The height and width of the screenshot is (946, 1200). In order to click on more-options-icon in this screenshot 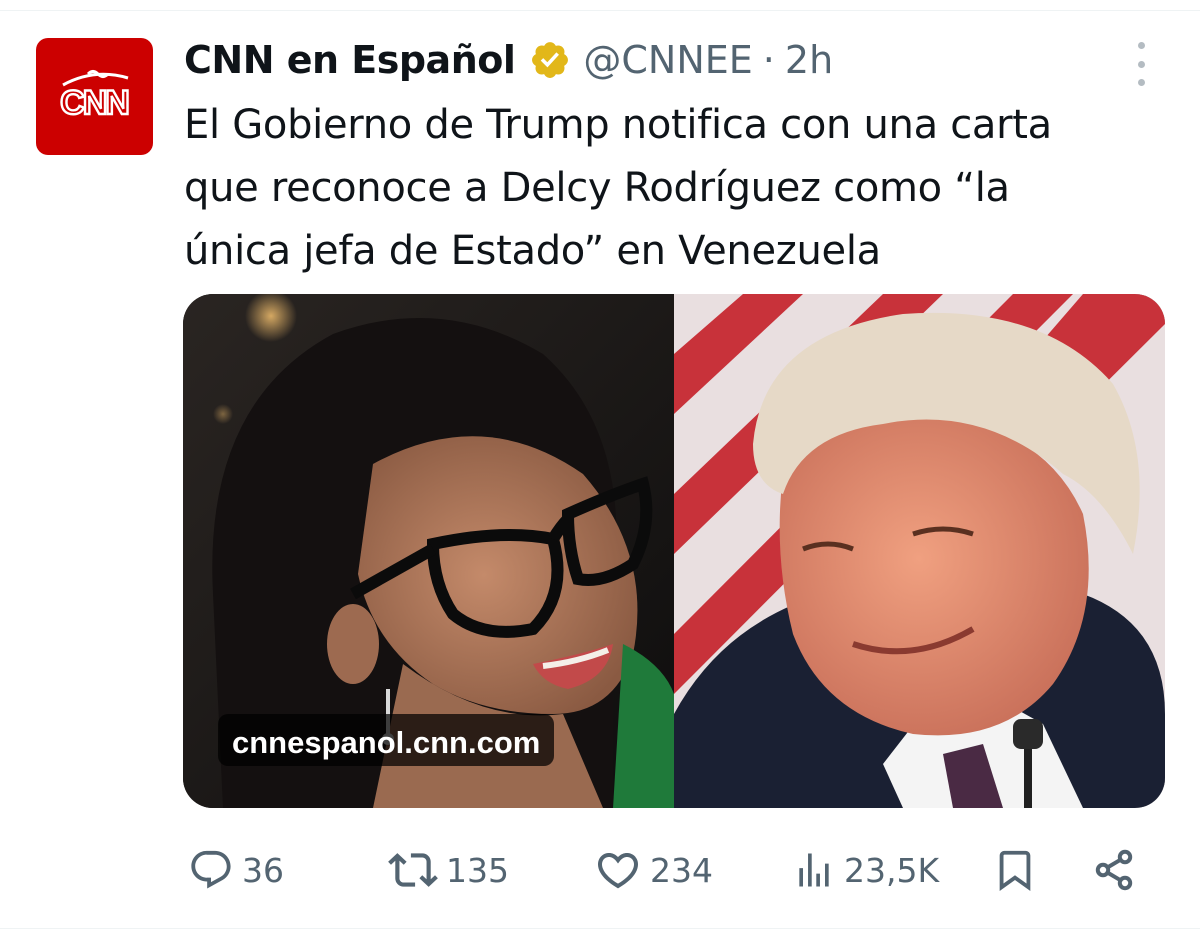, I will do `click(1141, 64)`.